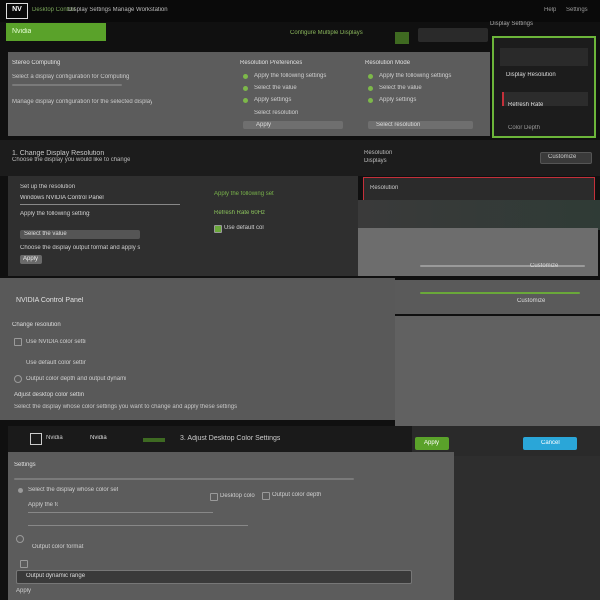 The height and width of the screenshot is (600, 600). I want to click on bottom-bar-item-2: Nvidia, so click(98, 438).